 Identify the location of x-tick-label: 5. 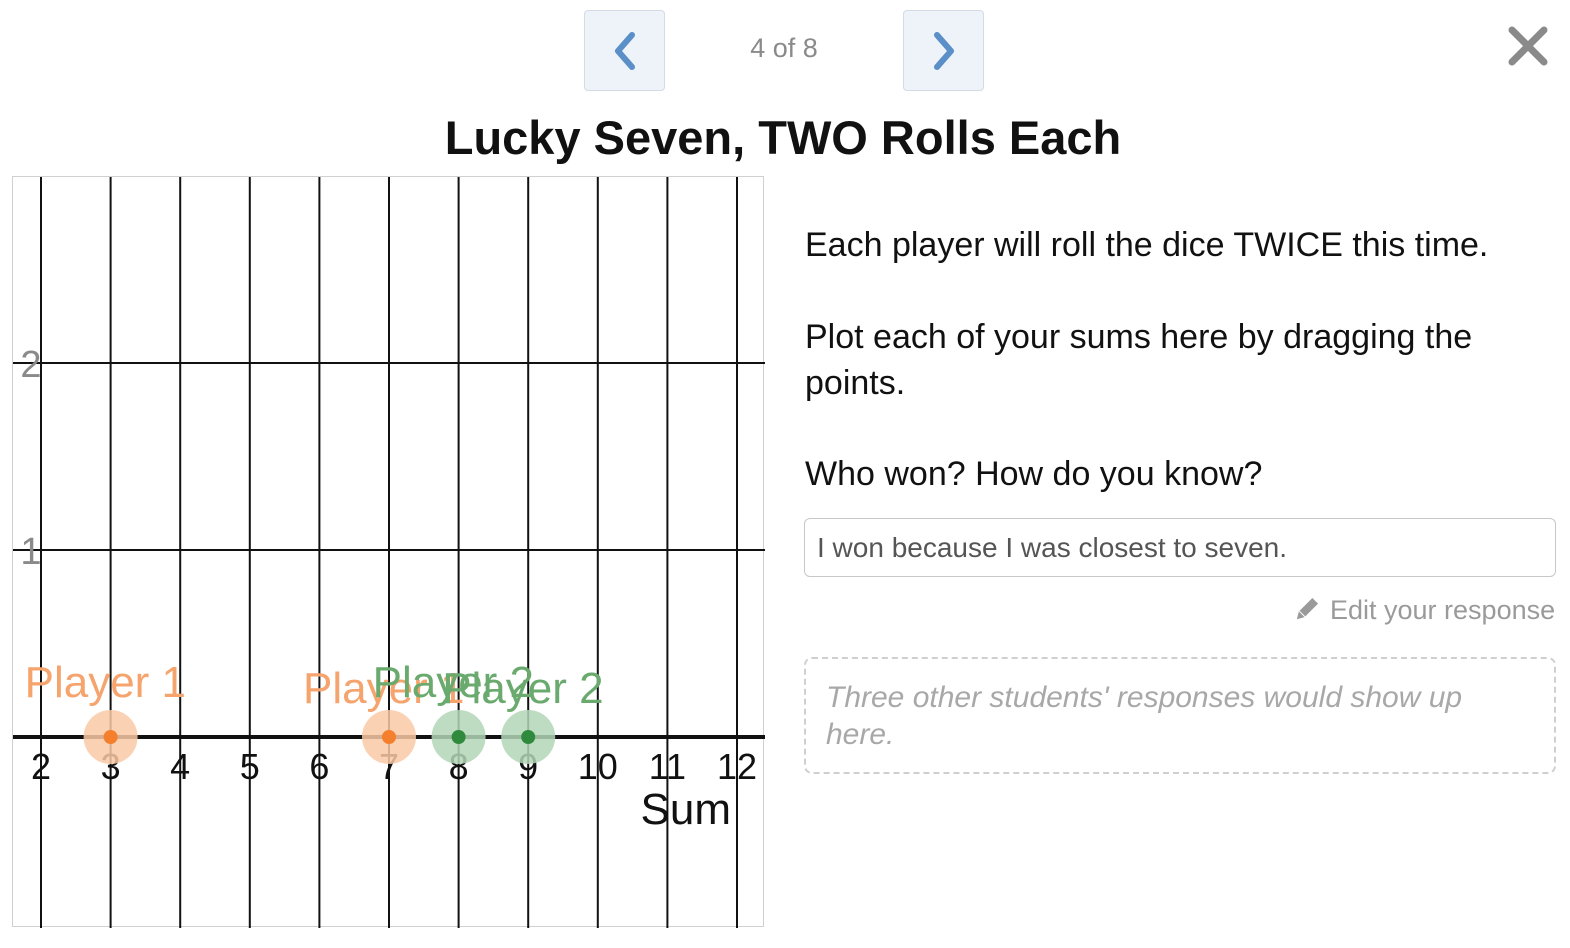
(250, 766).